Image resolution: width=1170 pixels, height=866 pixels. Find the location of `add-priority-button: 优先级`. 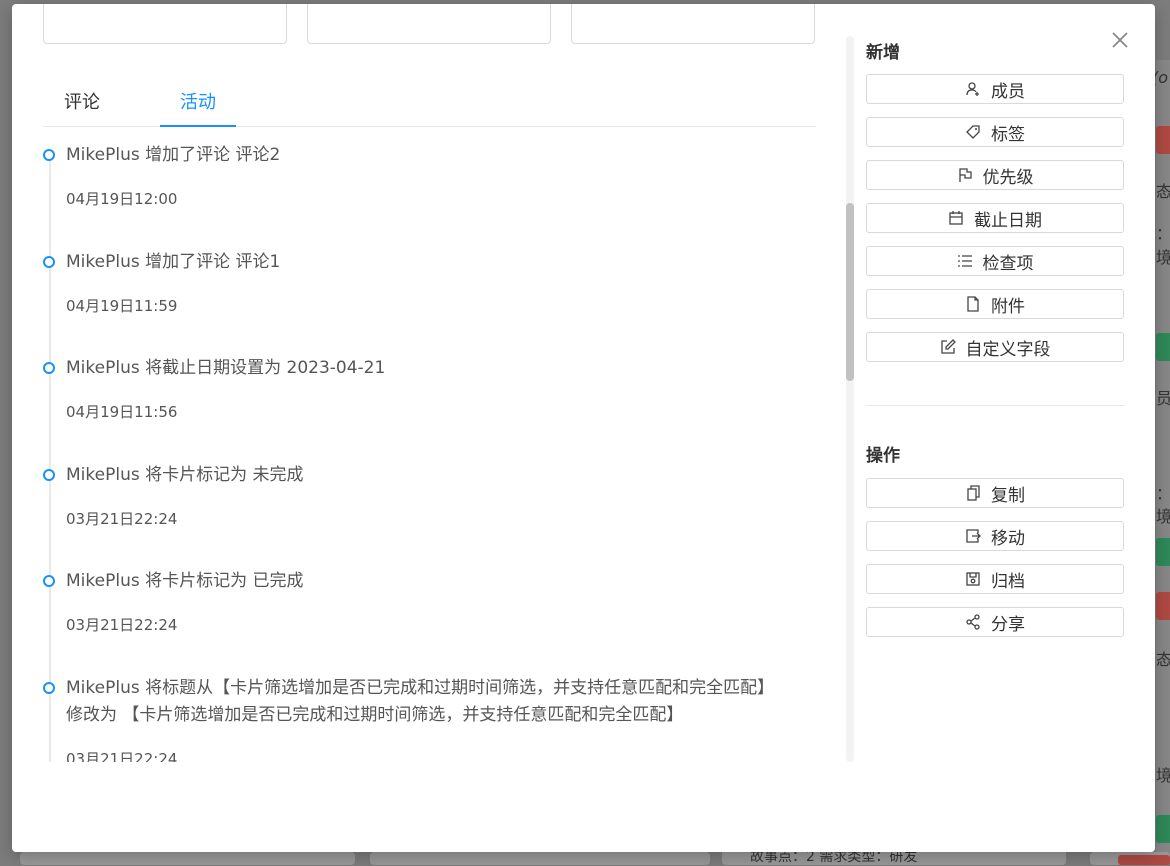

add-priority-button: 优先级 is located at coordinates (995, 175).